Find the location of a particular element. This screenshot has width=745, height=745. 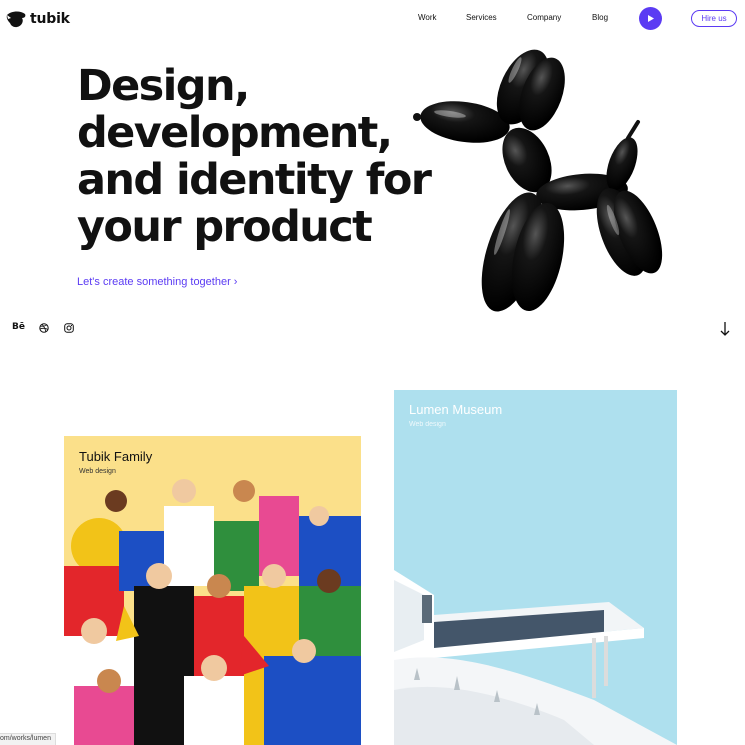

brand-name: tubik is located at coordinates (50, 19).